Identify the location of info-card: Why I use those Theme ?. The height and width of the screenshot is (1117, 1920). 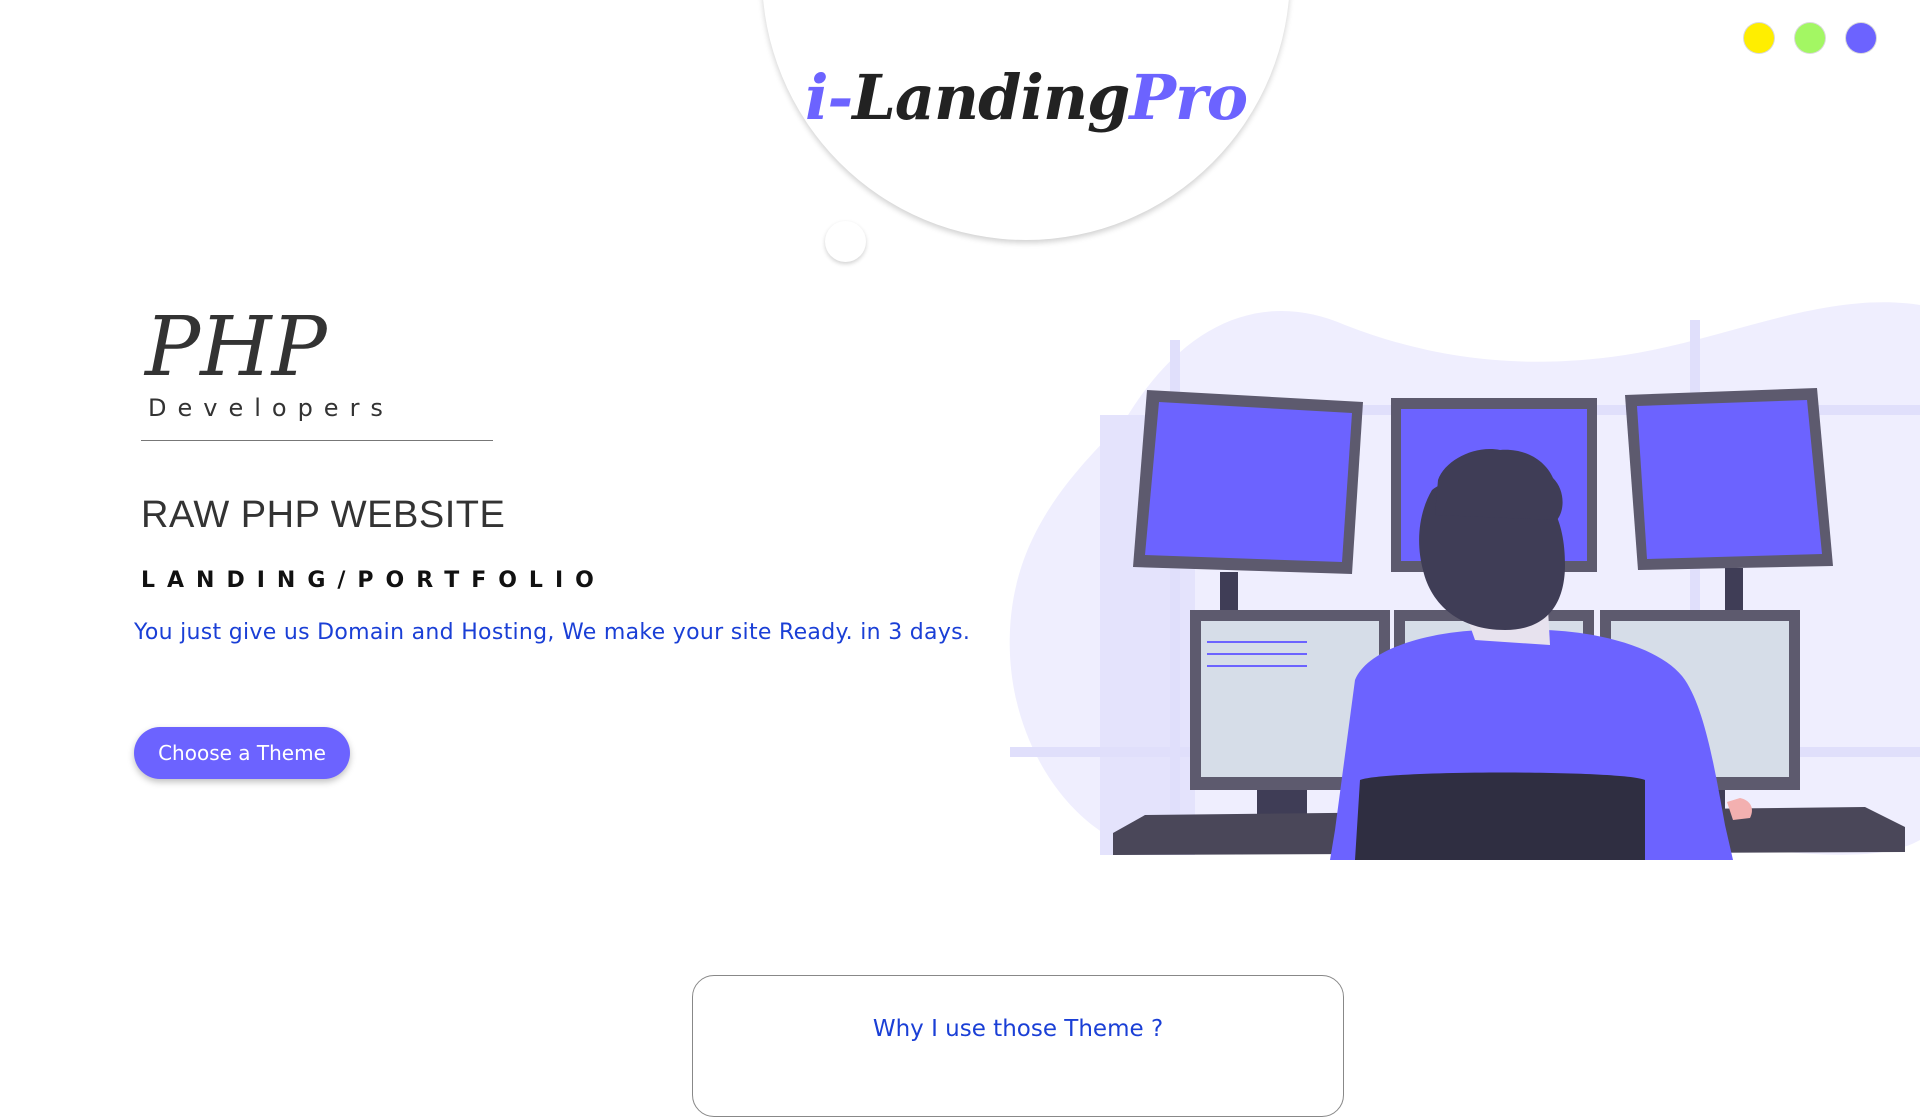
(1018, 1046).